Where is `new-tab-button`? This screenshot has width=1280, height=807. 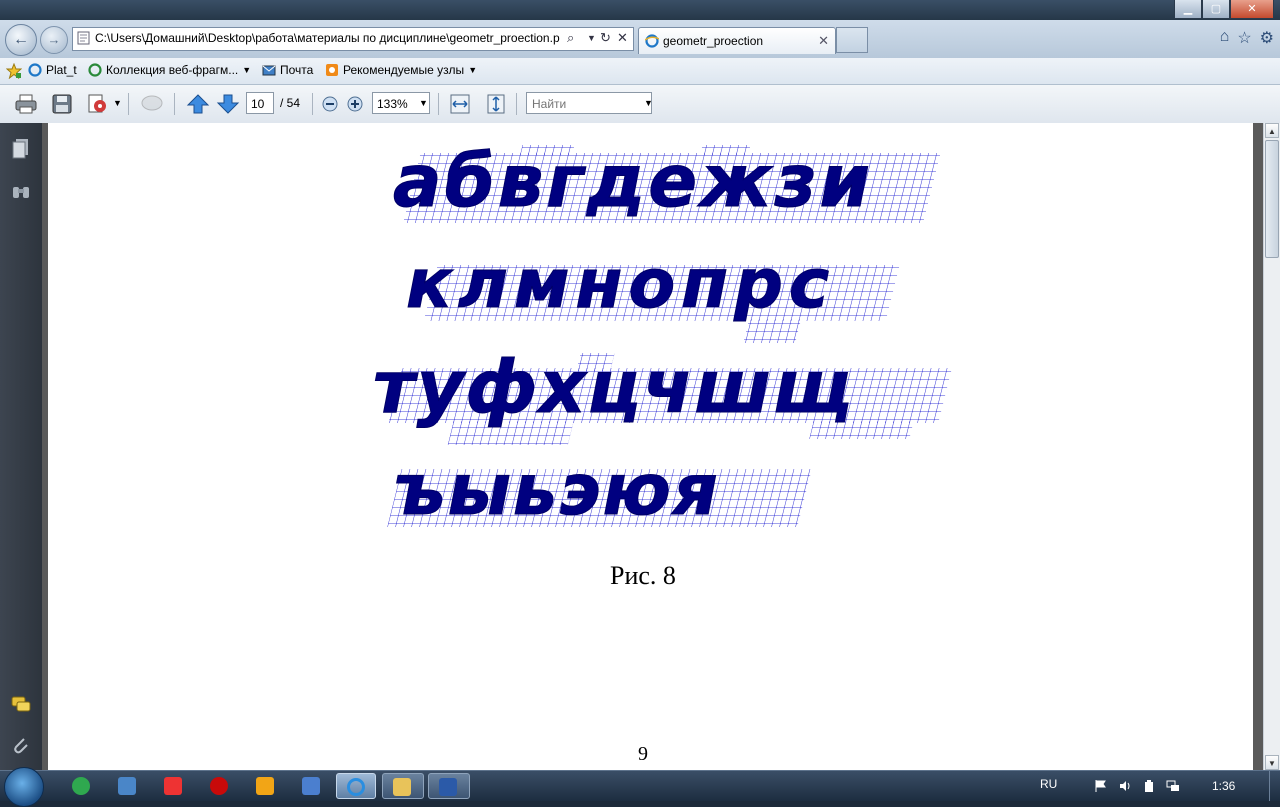 new-tab-button is located at coordinates (852, 40).